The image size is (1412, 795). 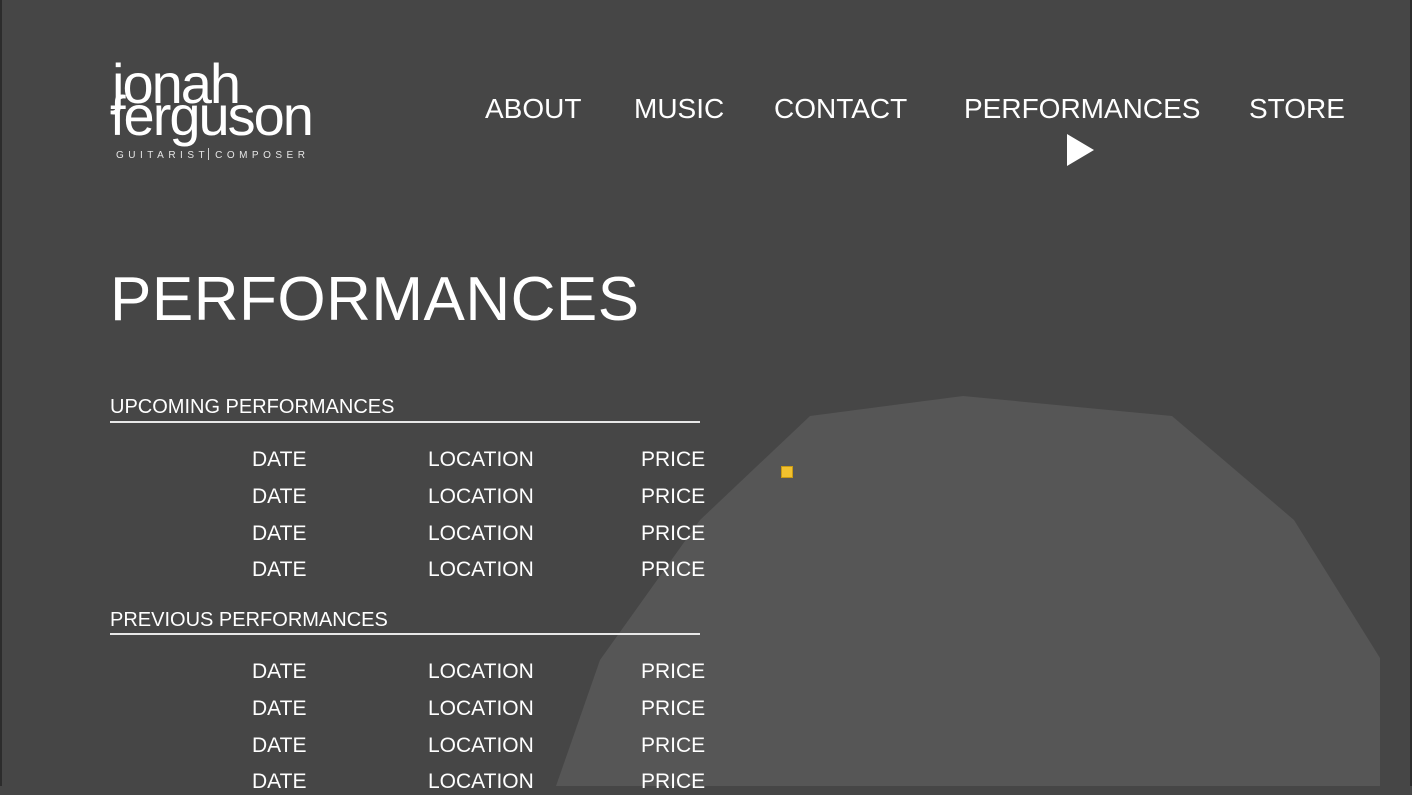 What do you see at coordinates (1082, 109) in the screenshot?
I see `nav-item-performances: PERFORMANCES` at bounding box center [1082, 109].